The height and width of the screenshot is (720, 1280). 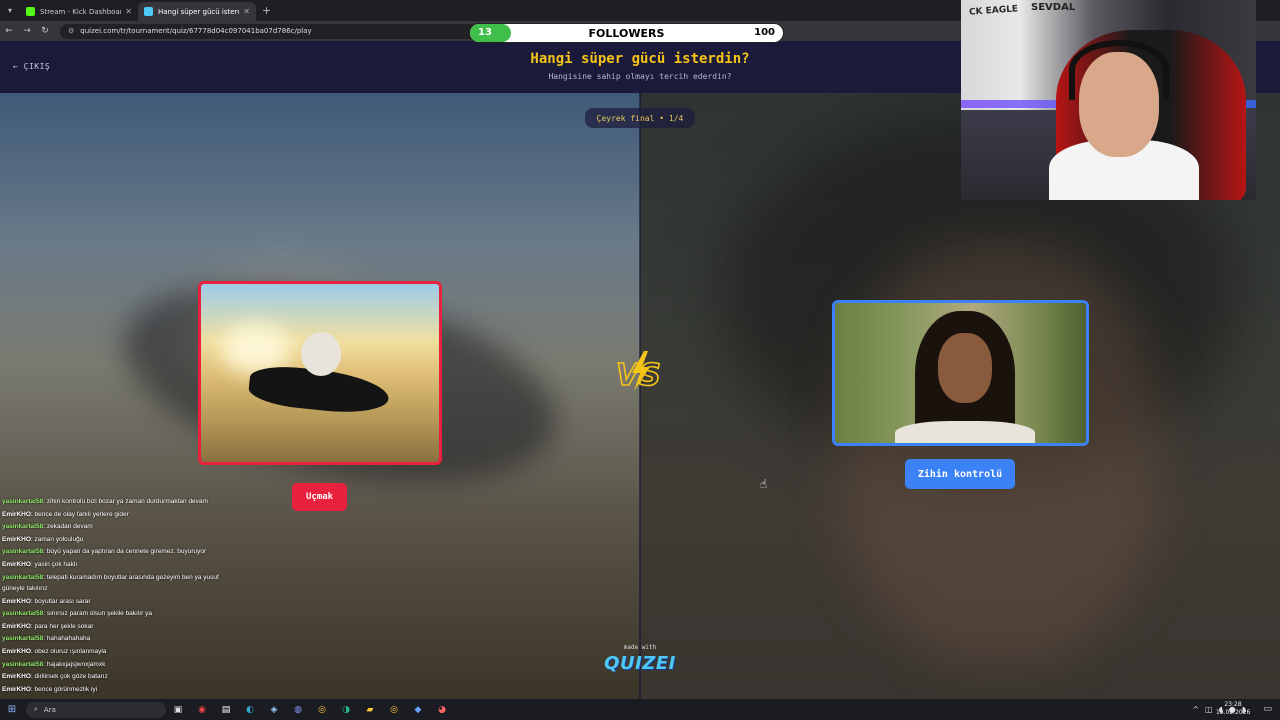 What do you see at coordinates (9, 31) in the screenshot?
I see `back-icon: ←` at bounding box center [9, 31].